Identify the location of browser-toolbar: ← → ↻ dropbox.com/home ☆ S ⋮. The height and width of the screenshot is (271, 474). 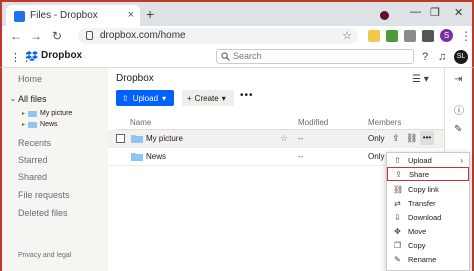
(237, 36).